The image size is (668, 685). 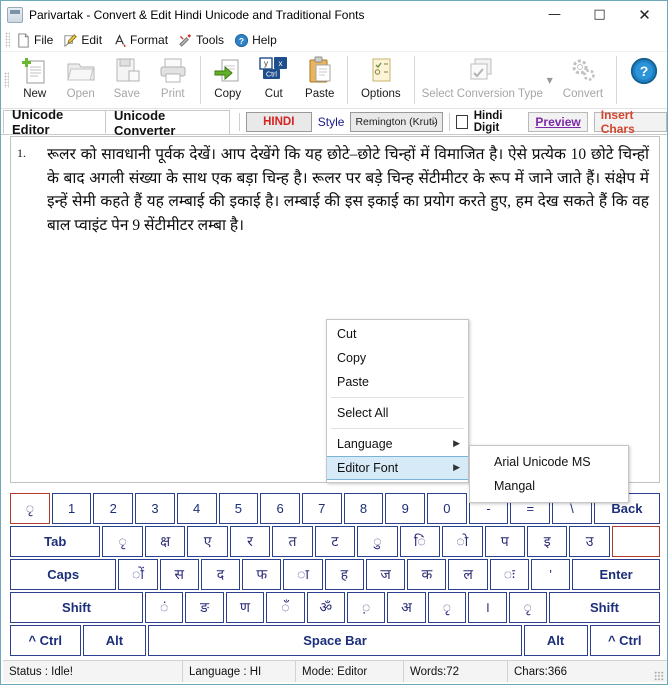 What do you see at coordinates (220, 574) in the screenshot?
I see `key-r2-c3: द` at bounding box center [220, 574].